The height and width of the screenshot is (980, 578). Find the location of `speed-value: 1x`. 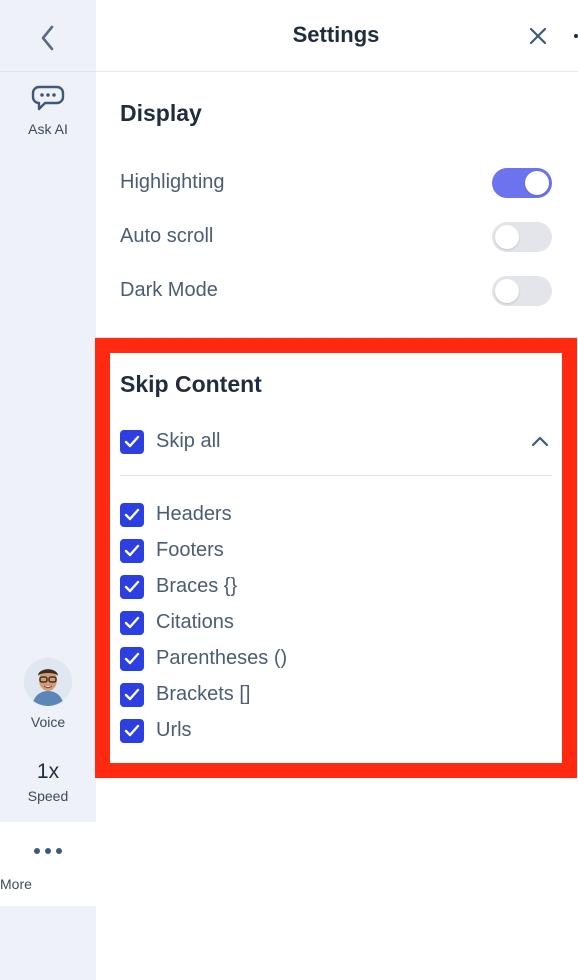

speed-value: 1x is located at coordinates (48, 771).